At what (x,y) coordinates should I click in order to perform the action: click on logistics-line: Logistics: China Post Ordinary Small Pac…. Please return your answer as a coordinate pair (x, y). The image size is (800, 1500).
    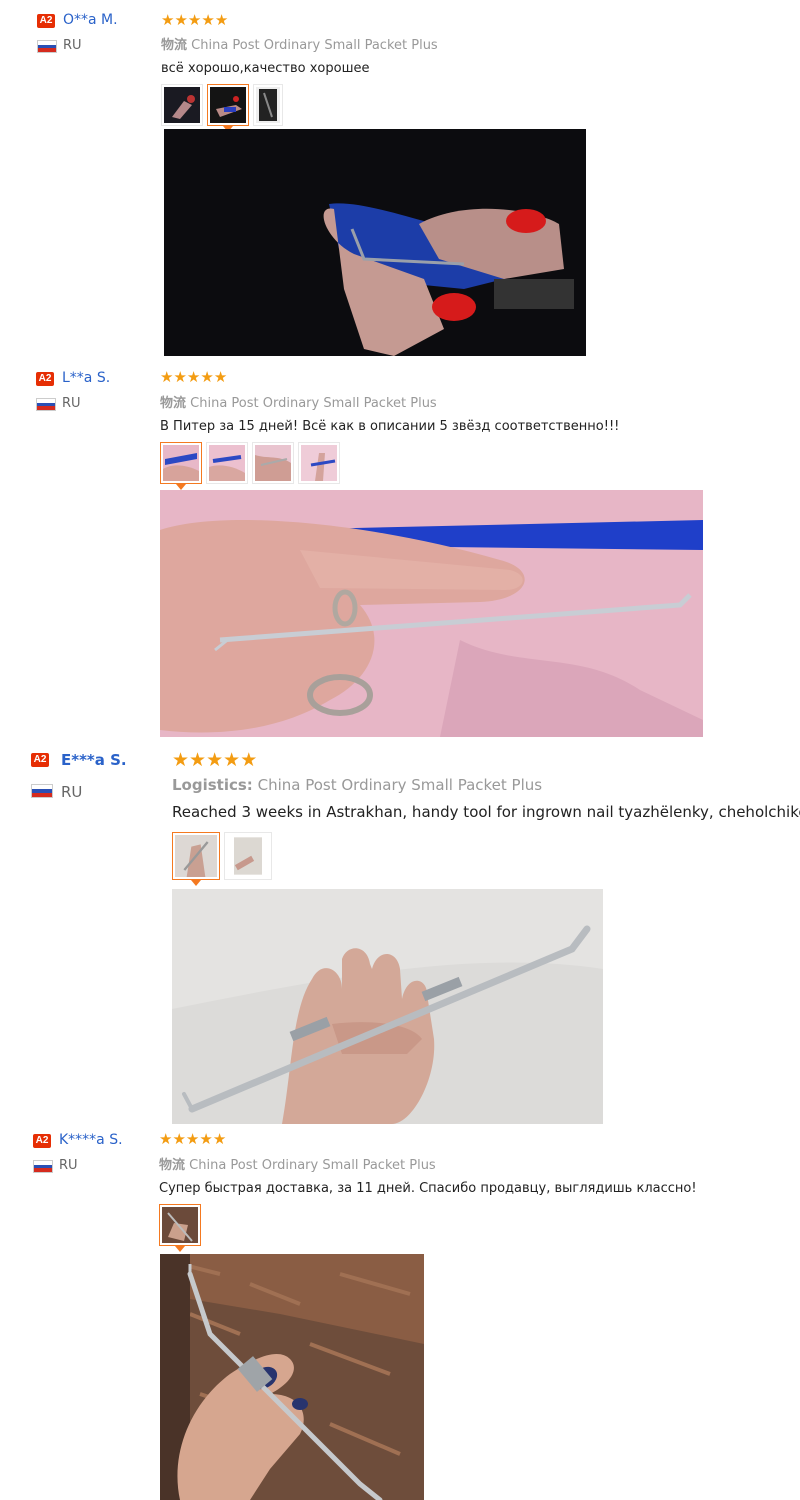
    Looking at the image, I should click on (486, 785).